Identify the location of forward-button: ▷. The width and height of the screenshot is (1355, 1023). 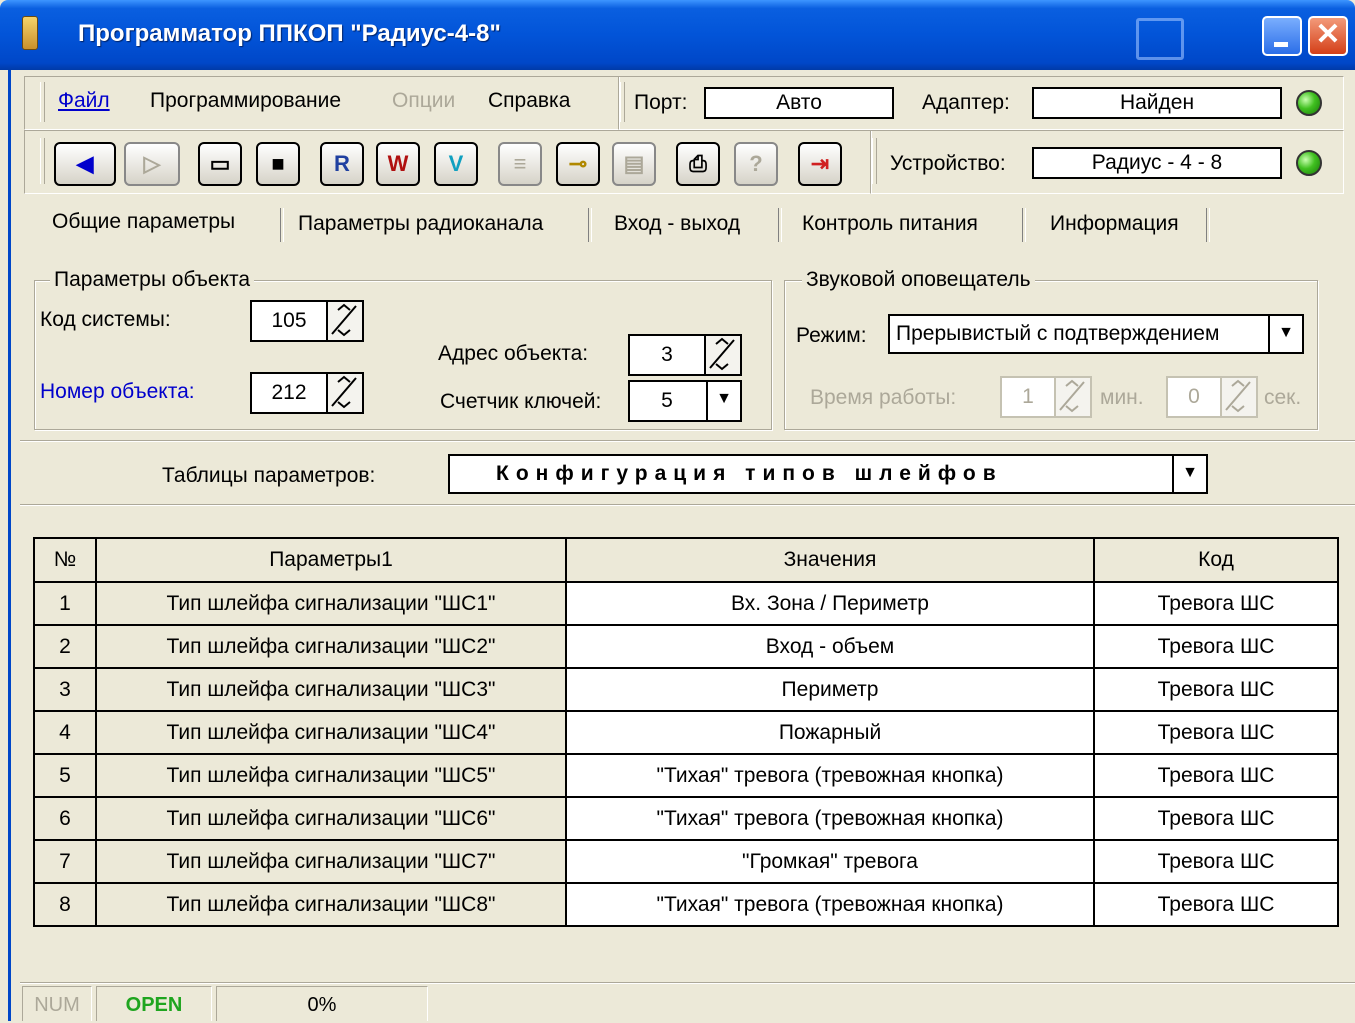
(152, 164).